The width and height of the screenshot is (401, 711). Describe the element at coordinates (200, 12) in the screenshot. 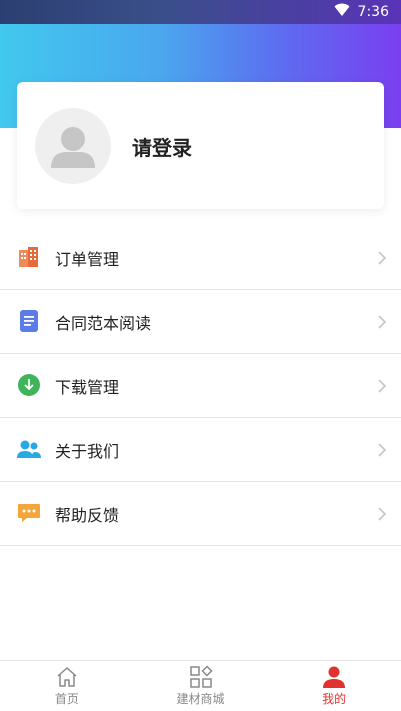

I see `status-bar: 7:36` at that location.